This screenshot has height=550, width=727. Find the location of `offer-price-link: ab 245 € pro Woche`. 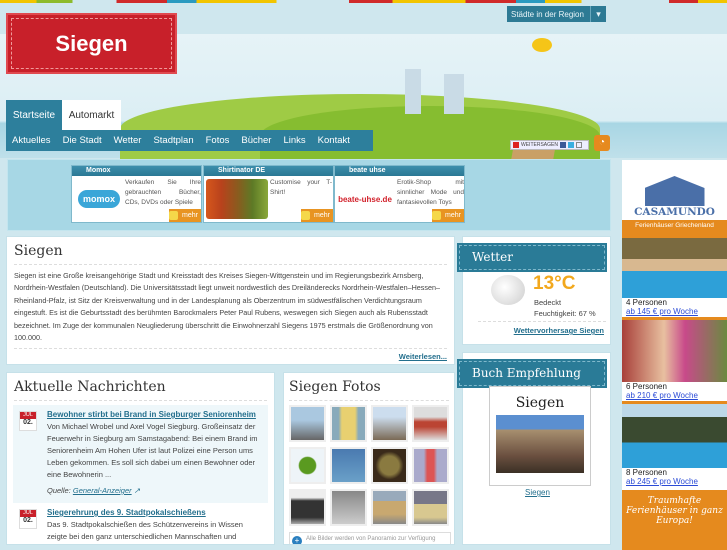

offer-price-link: ab 245 € pro Woche is located at coordinates (674, 482).